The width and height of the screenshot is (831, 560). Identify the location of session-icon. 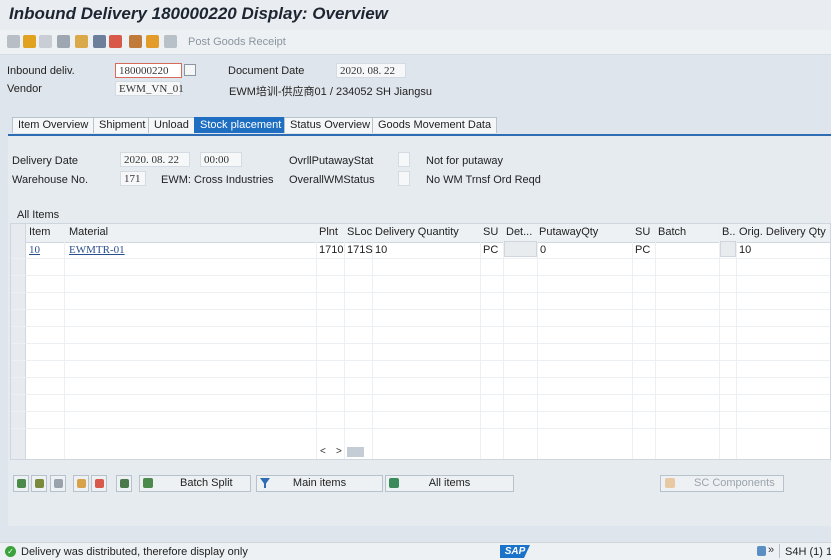
(761, 551).